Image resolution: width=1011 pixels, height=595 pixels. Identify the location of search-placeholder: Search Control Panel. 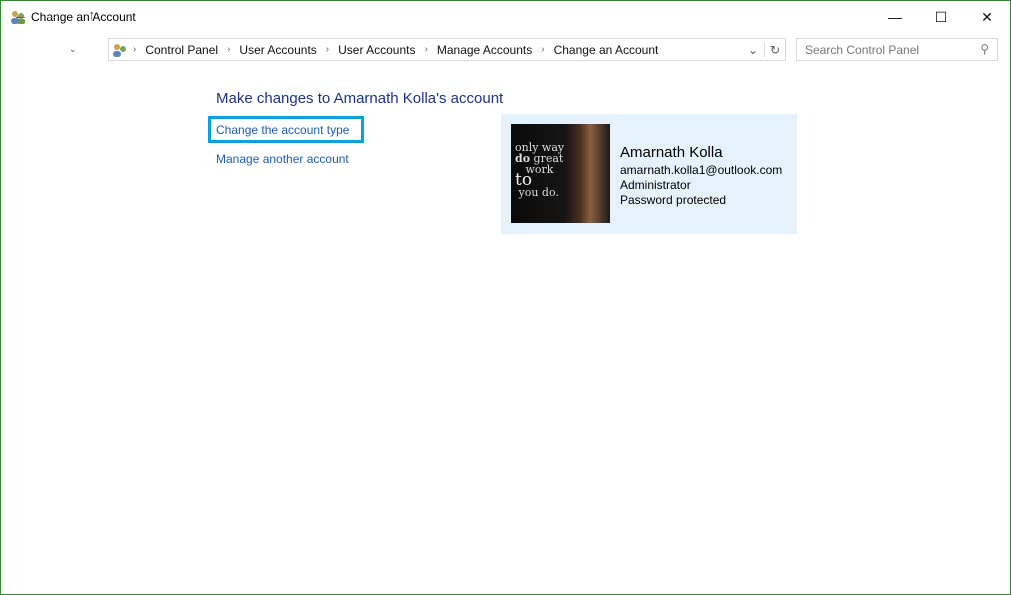
(862, 50).